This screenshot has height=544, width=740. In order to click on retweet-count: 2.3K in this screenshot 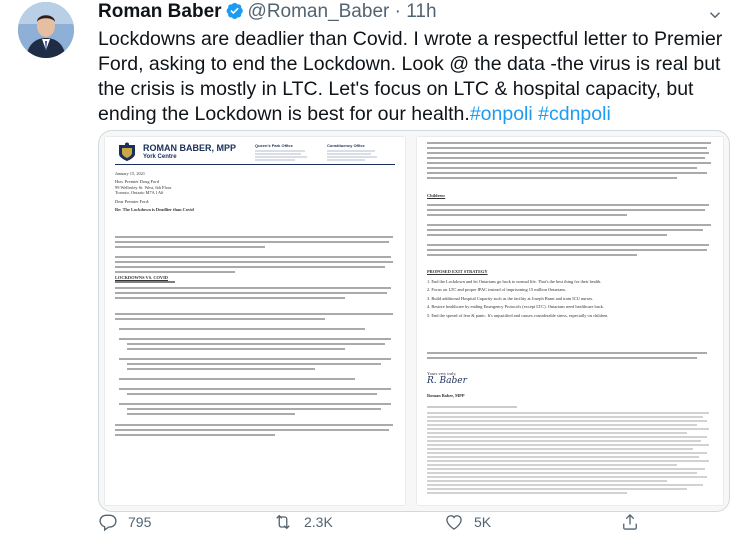, I will do `click(318, 522)`.